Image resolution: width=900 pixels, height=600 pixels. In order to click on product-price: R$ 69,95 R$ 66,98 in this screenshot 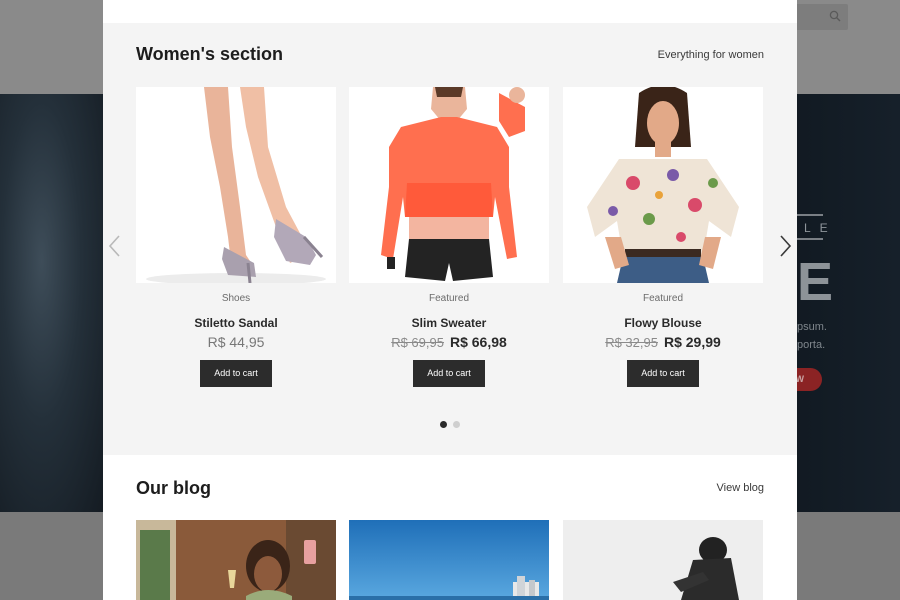, I will do `click(449, 343)`.